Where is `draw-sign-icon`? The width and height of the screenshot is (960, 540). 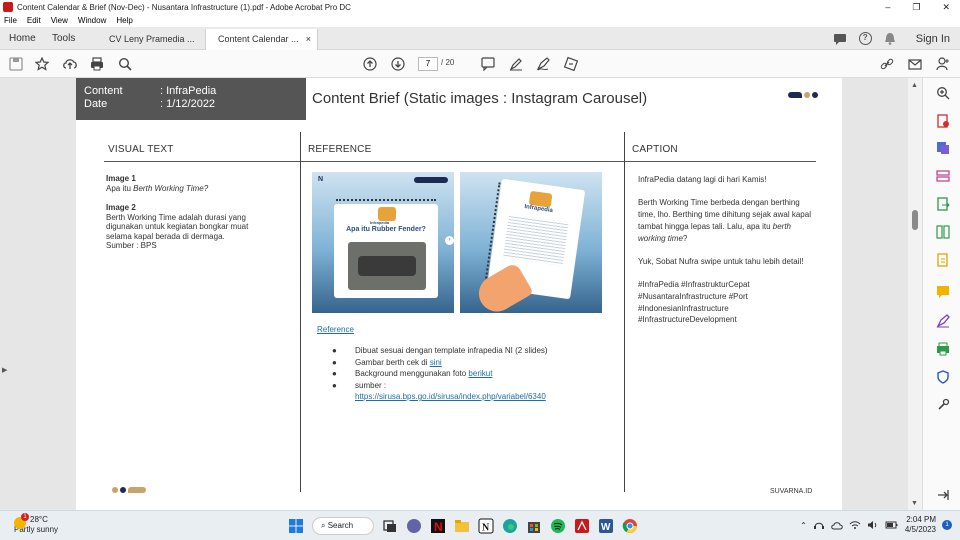
draw-sign-icon is located at coordinates (543, 64).